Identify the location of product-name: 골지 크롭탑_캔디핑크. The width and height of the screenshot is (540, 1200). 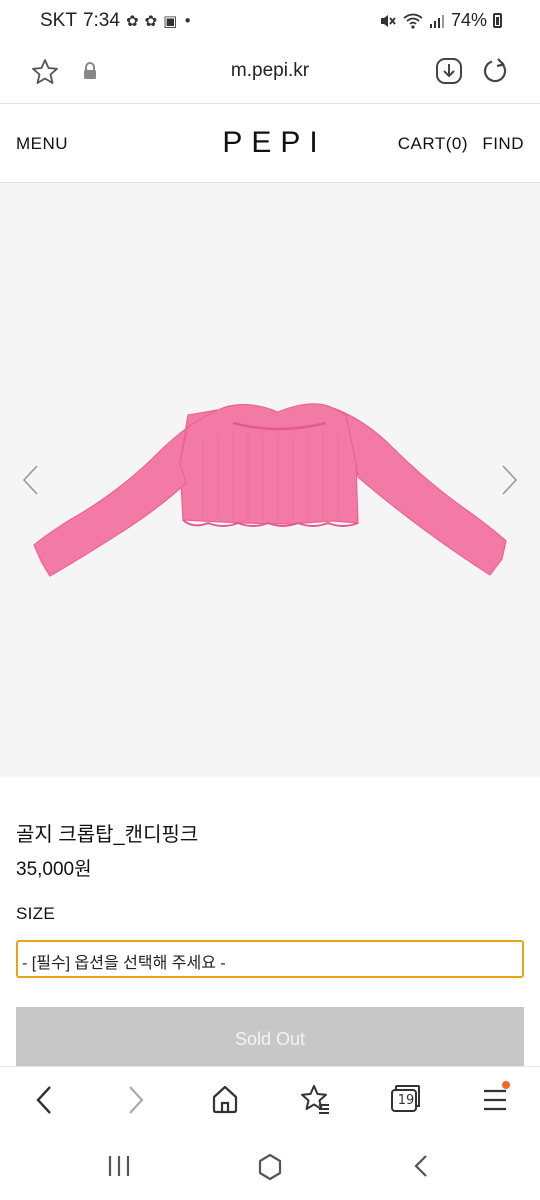
(107, 835).